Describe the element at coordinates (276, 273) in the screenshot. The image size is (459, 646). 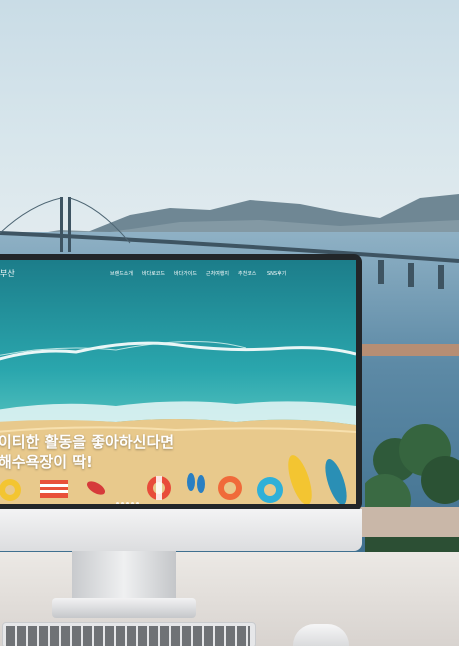
I see `nav-item-sns: SNS후기` at that location.